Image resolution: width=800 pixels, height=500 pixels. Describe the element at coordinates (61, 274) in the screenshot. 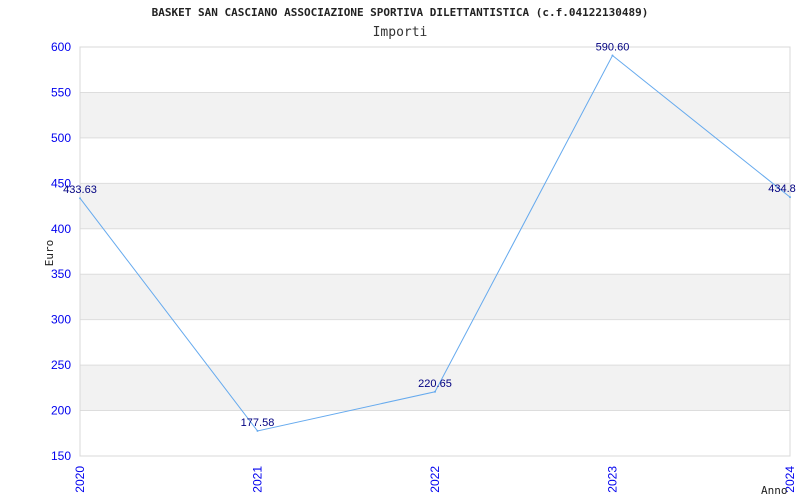

I see `y-tick-label: 350` at that location.